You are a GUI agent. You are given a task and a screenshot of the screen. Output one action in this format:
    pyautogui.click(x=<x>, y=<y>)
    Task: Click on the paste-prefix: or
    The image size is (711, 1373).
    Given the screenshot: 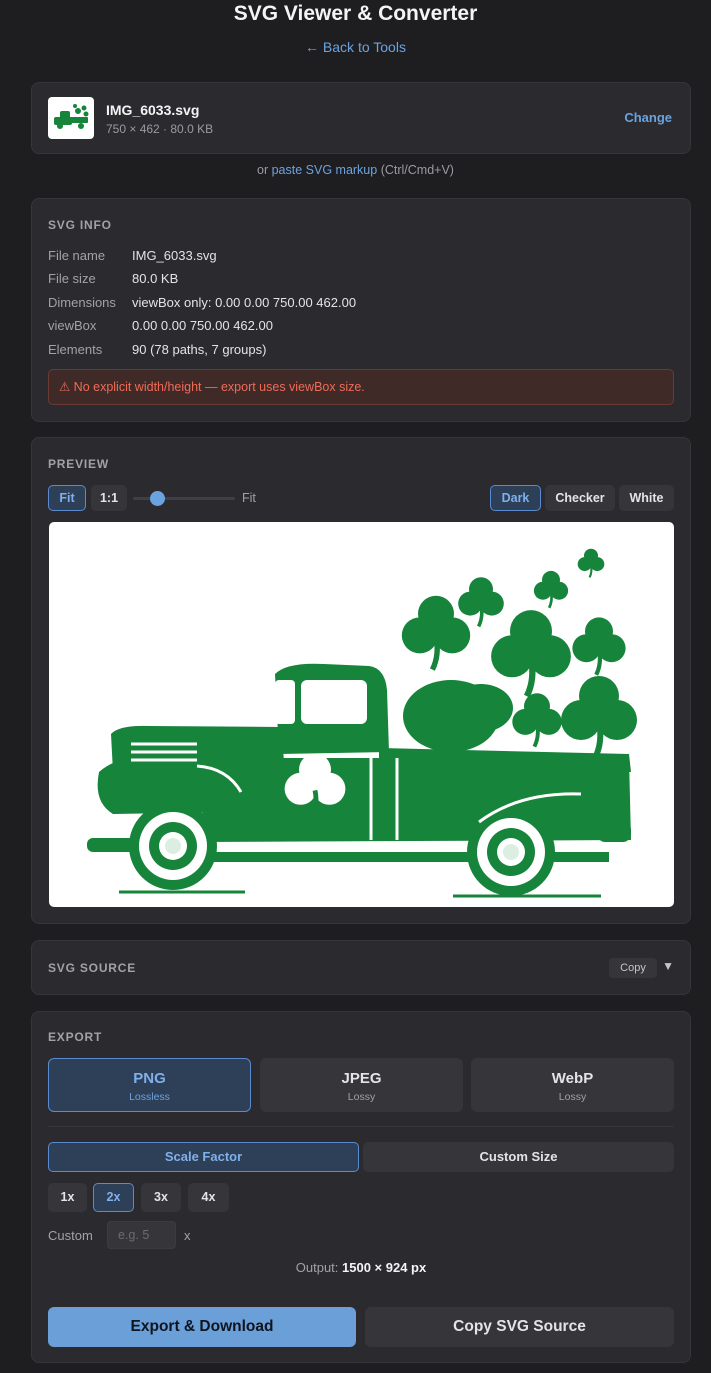 What is the action you would take?
    pyautogui.click(x=264, y=170)
    